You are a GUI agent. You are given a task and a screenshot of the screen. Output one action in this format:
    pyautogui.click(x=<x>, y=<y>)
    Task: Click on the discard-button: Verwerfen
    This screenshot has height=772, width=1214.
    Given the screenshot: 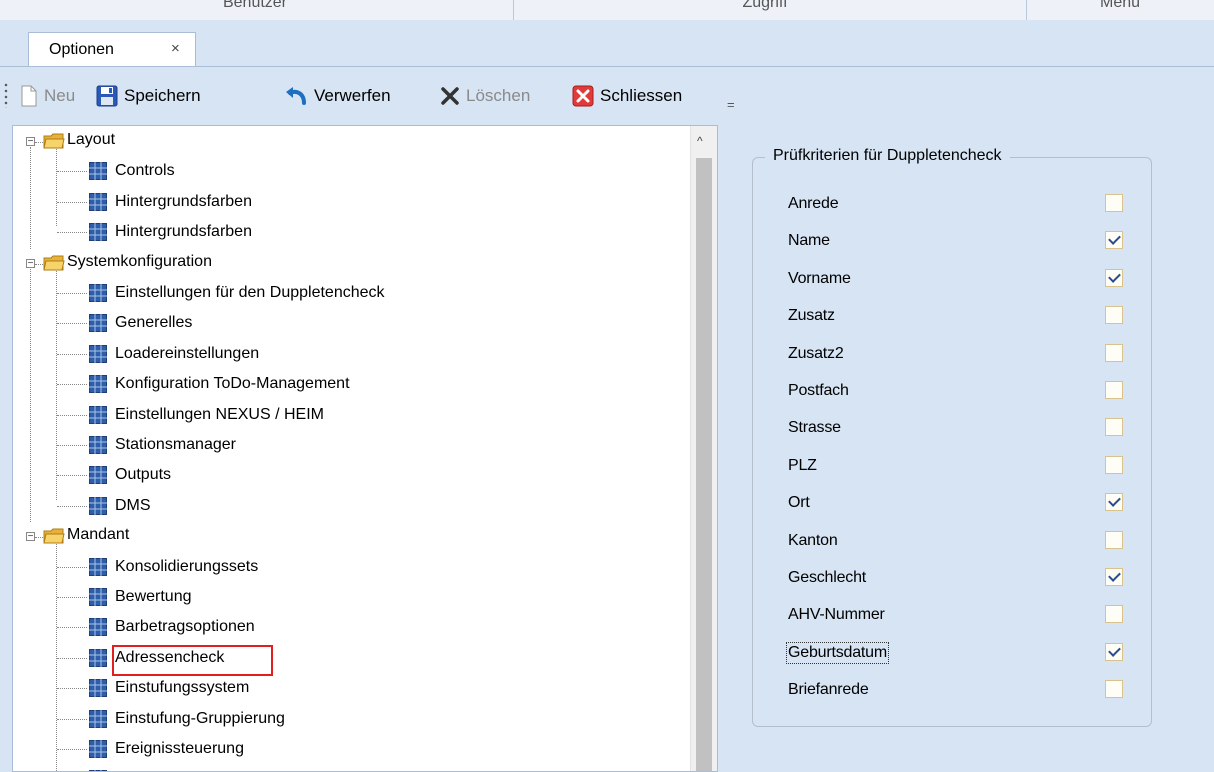 What is the action you would take?
    pyautogui.click(x=337, y=96)
    